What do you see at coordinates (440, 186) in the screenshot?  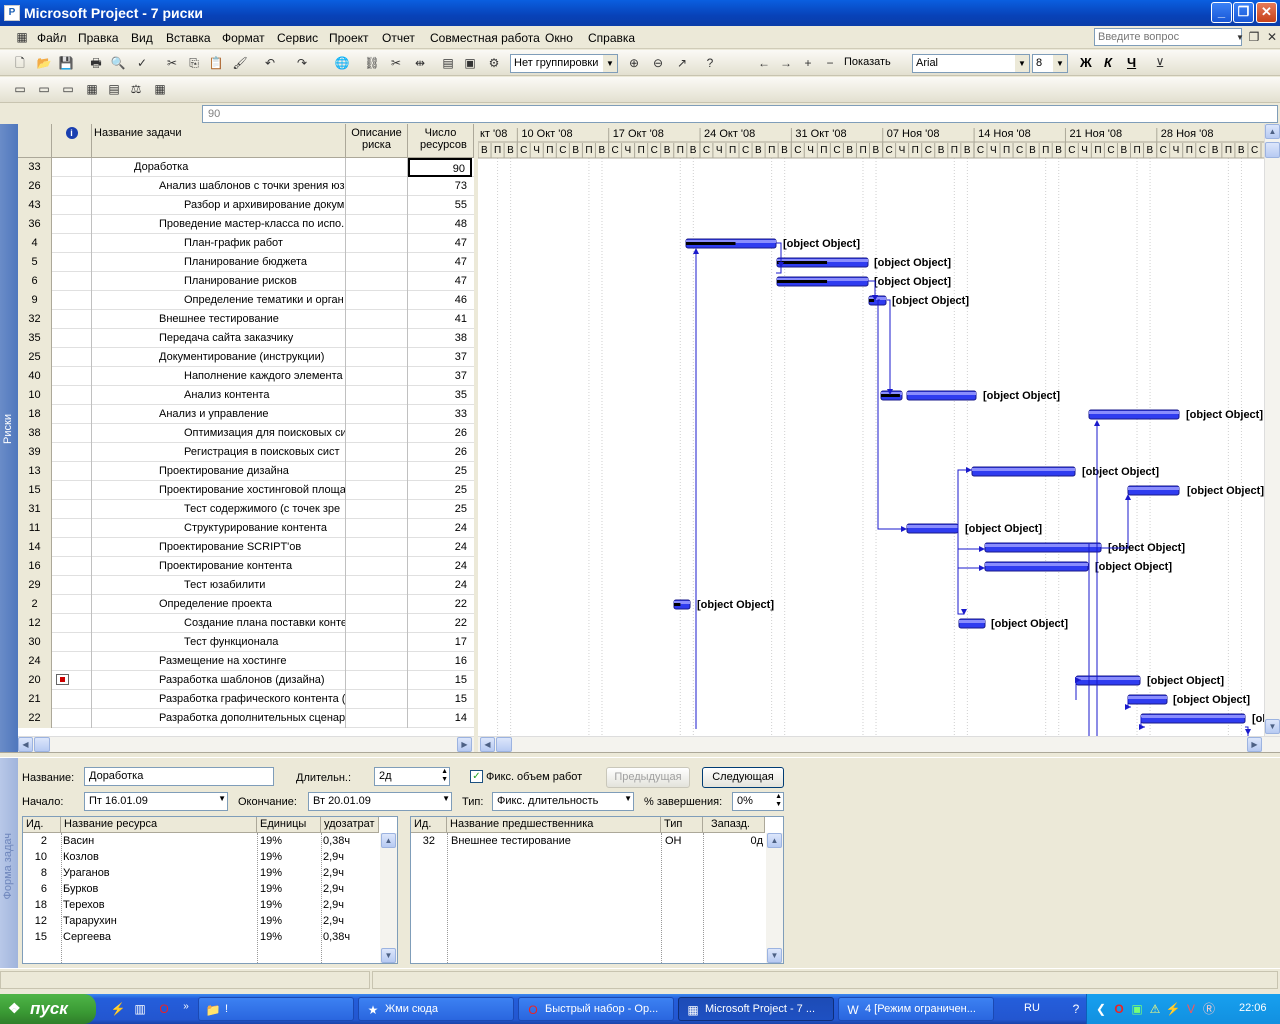 I see `resource-count-cell: 73` at bounding box center [440, 186].